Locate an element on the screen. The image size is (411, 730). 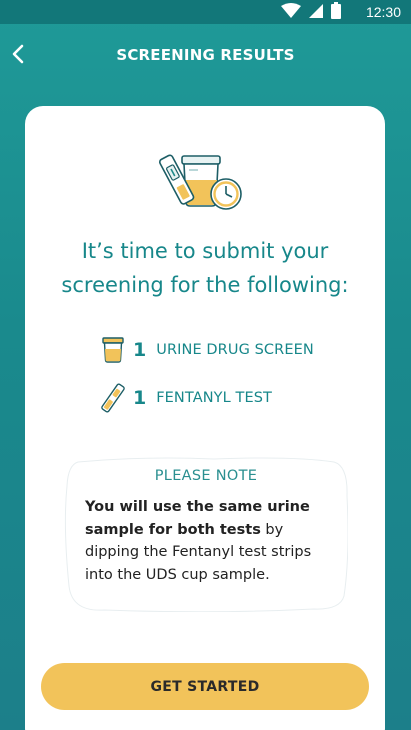
wifi-icon is located at coordinates (291, 12).